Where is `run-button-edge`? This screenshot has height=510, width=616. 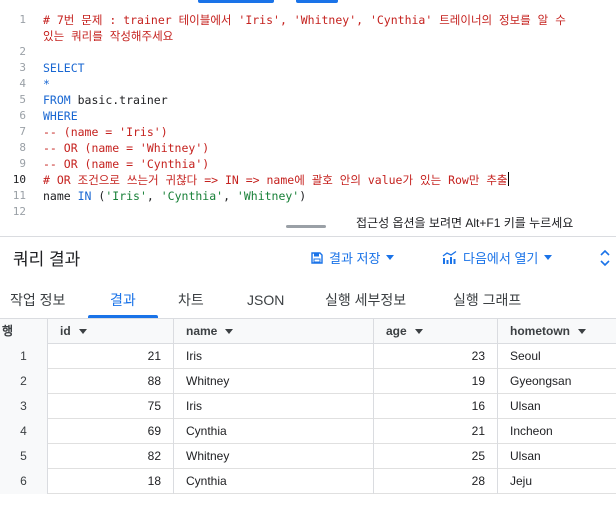
run-button-edge is located at coordinates (236, 1).